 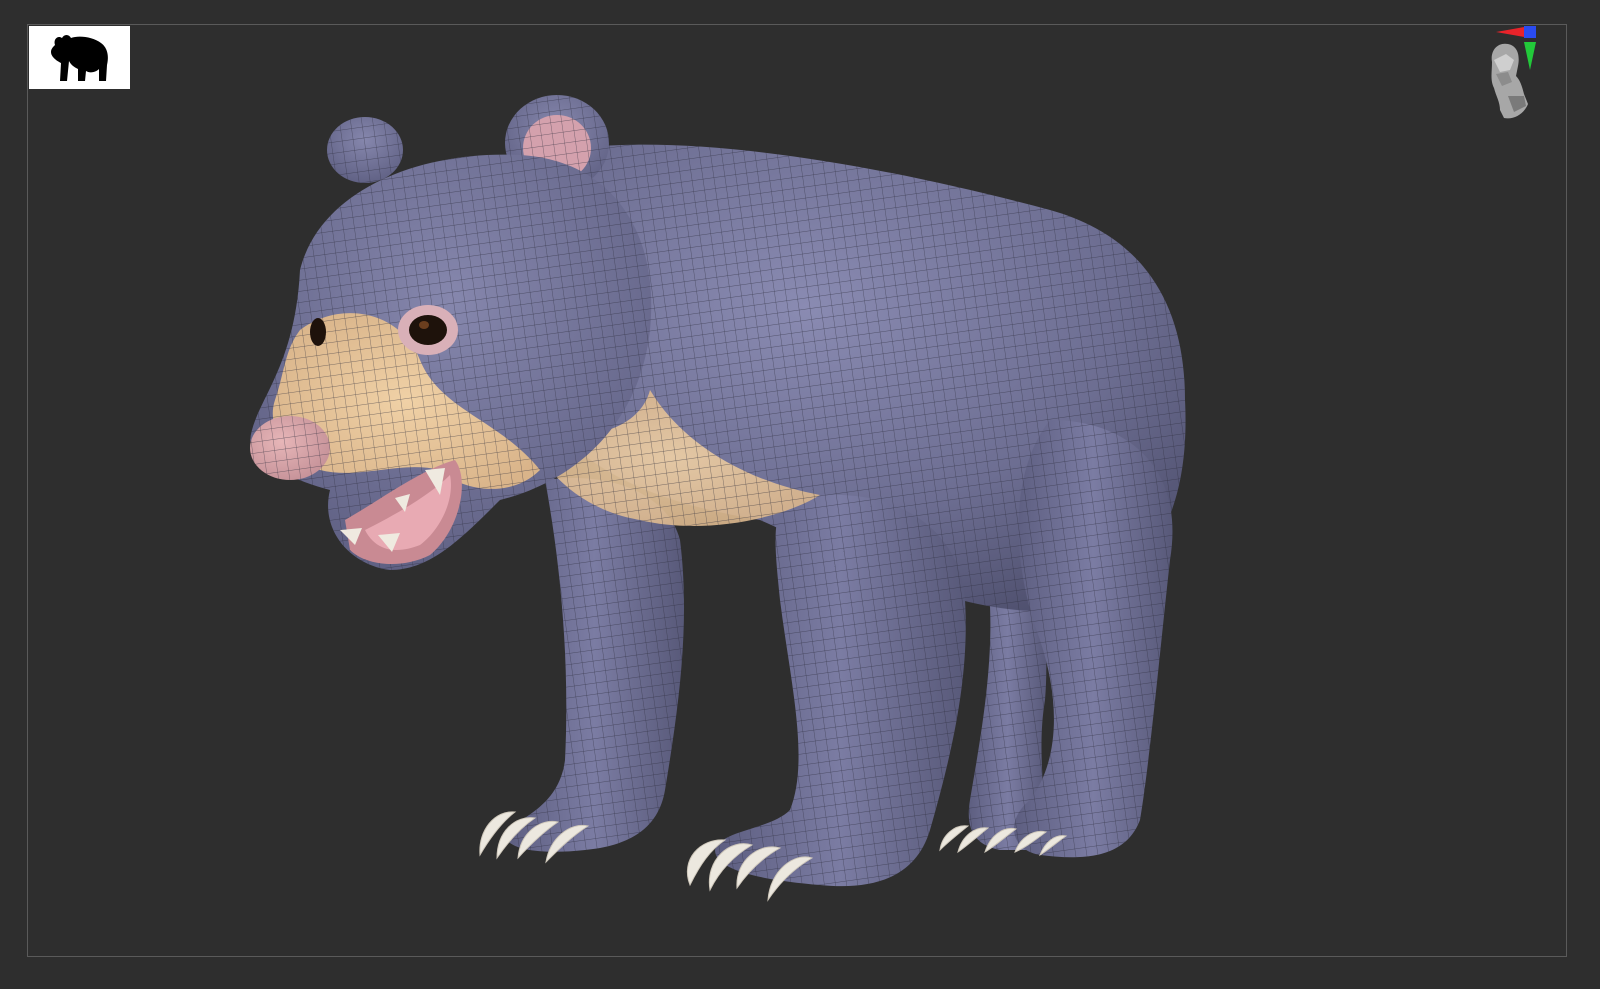 I want to click on orientation-gizmo, so click(x=1526, y=76).